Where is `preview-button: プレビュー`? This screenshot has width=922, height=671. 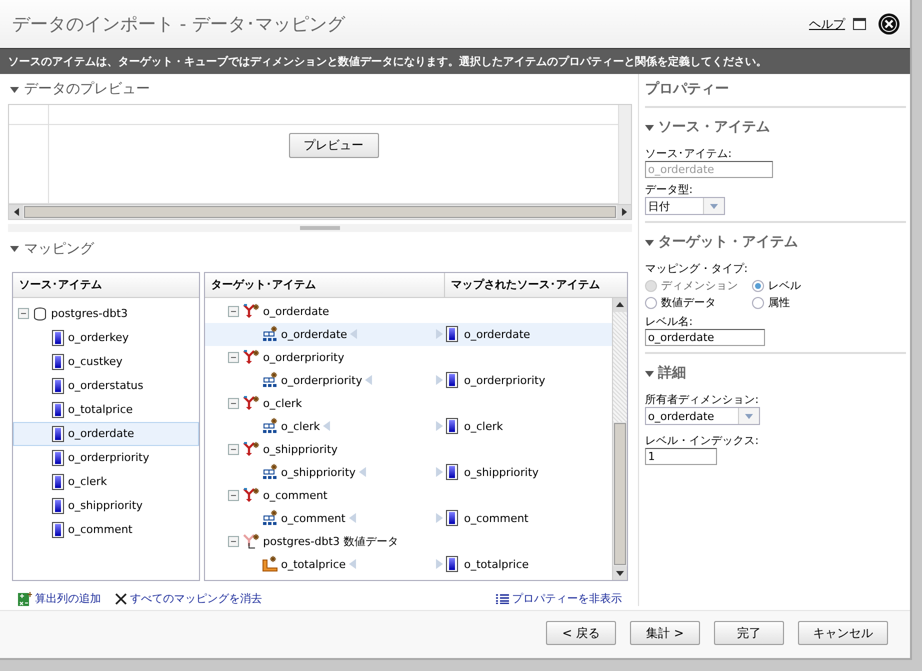
preview-button: プレビュー is located at coordinates (333, 145).